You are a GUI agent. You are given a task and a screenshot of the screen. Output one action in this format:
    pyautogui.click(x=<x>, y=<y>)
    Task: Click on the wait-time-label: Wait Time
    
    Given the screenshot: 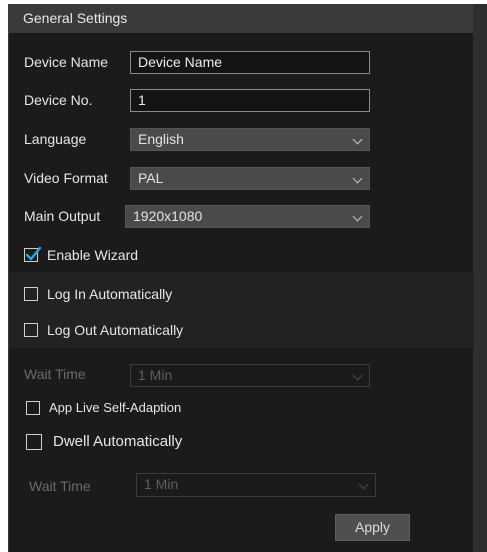 What is the action you would take?
    pyautogui.click(x=55, y=374)
    